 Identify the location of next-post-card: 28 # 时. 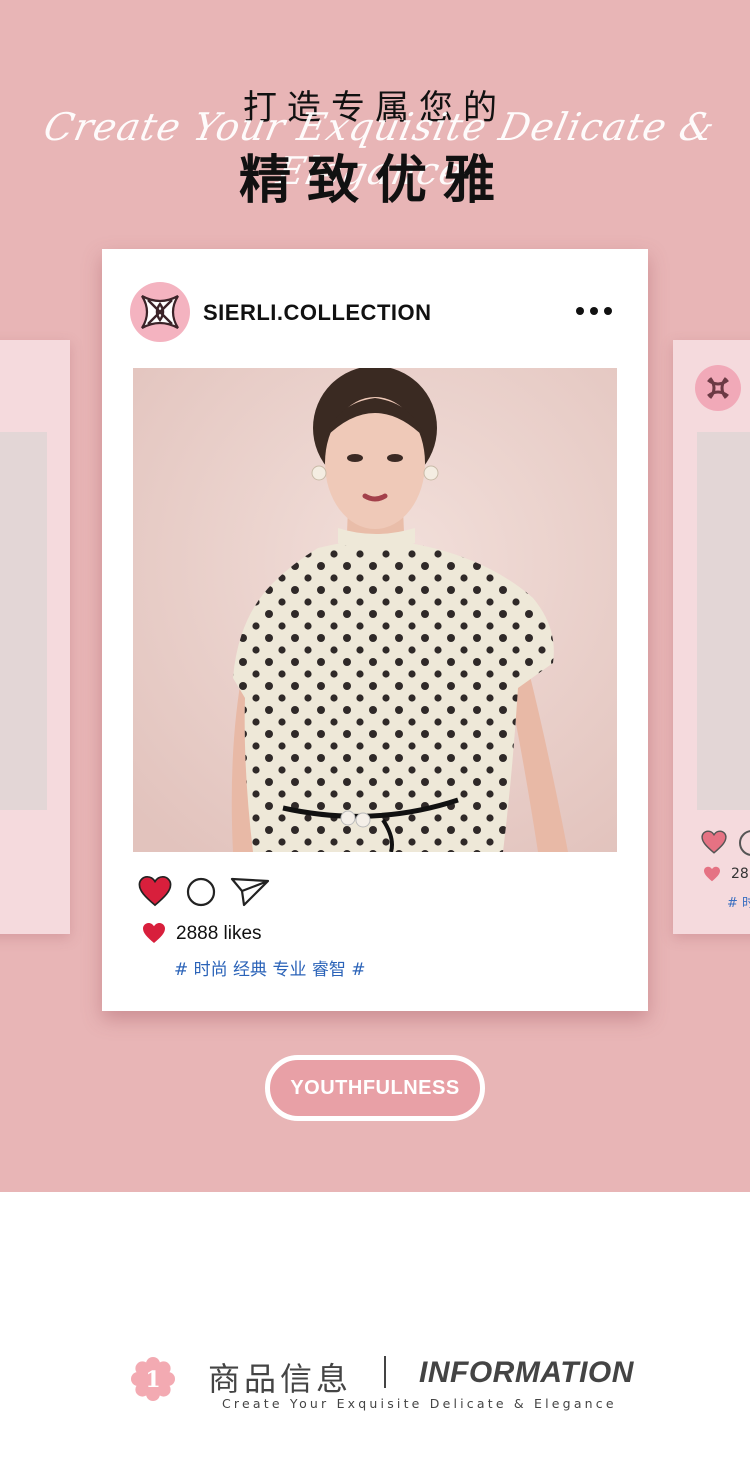
(711, 637).